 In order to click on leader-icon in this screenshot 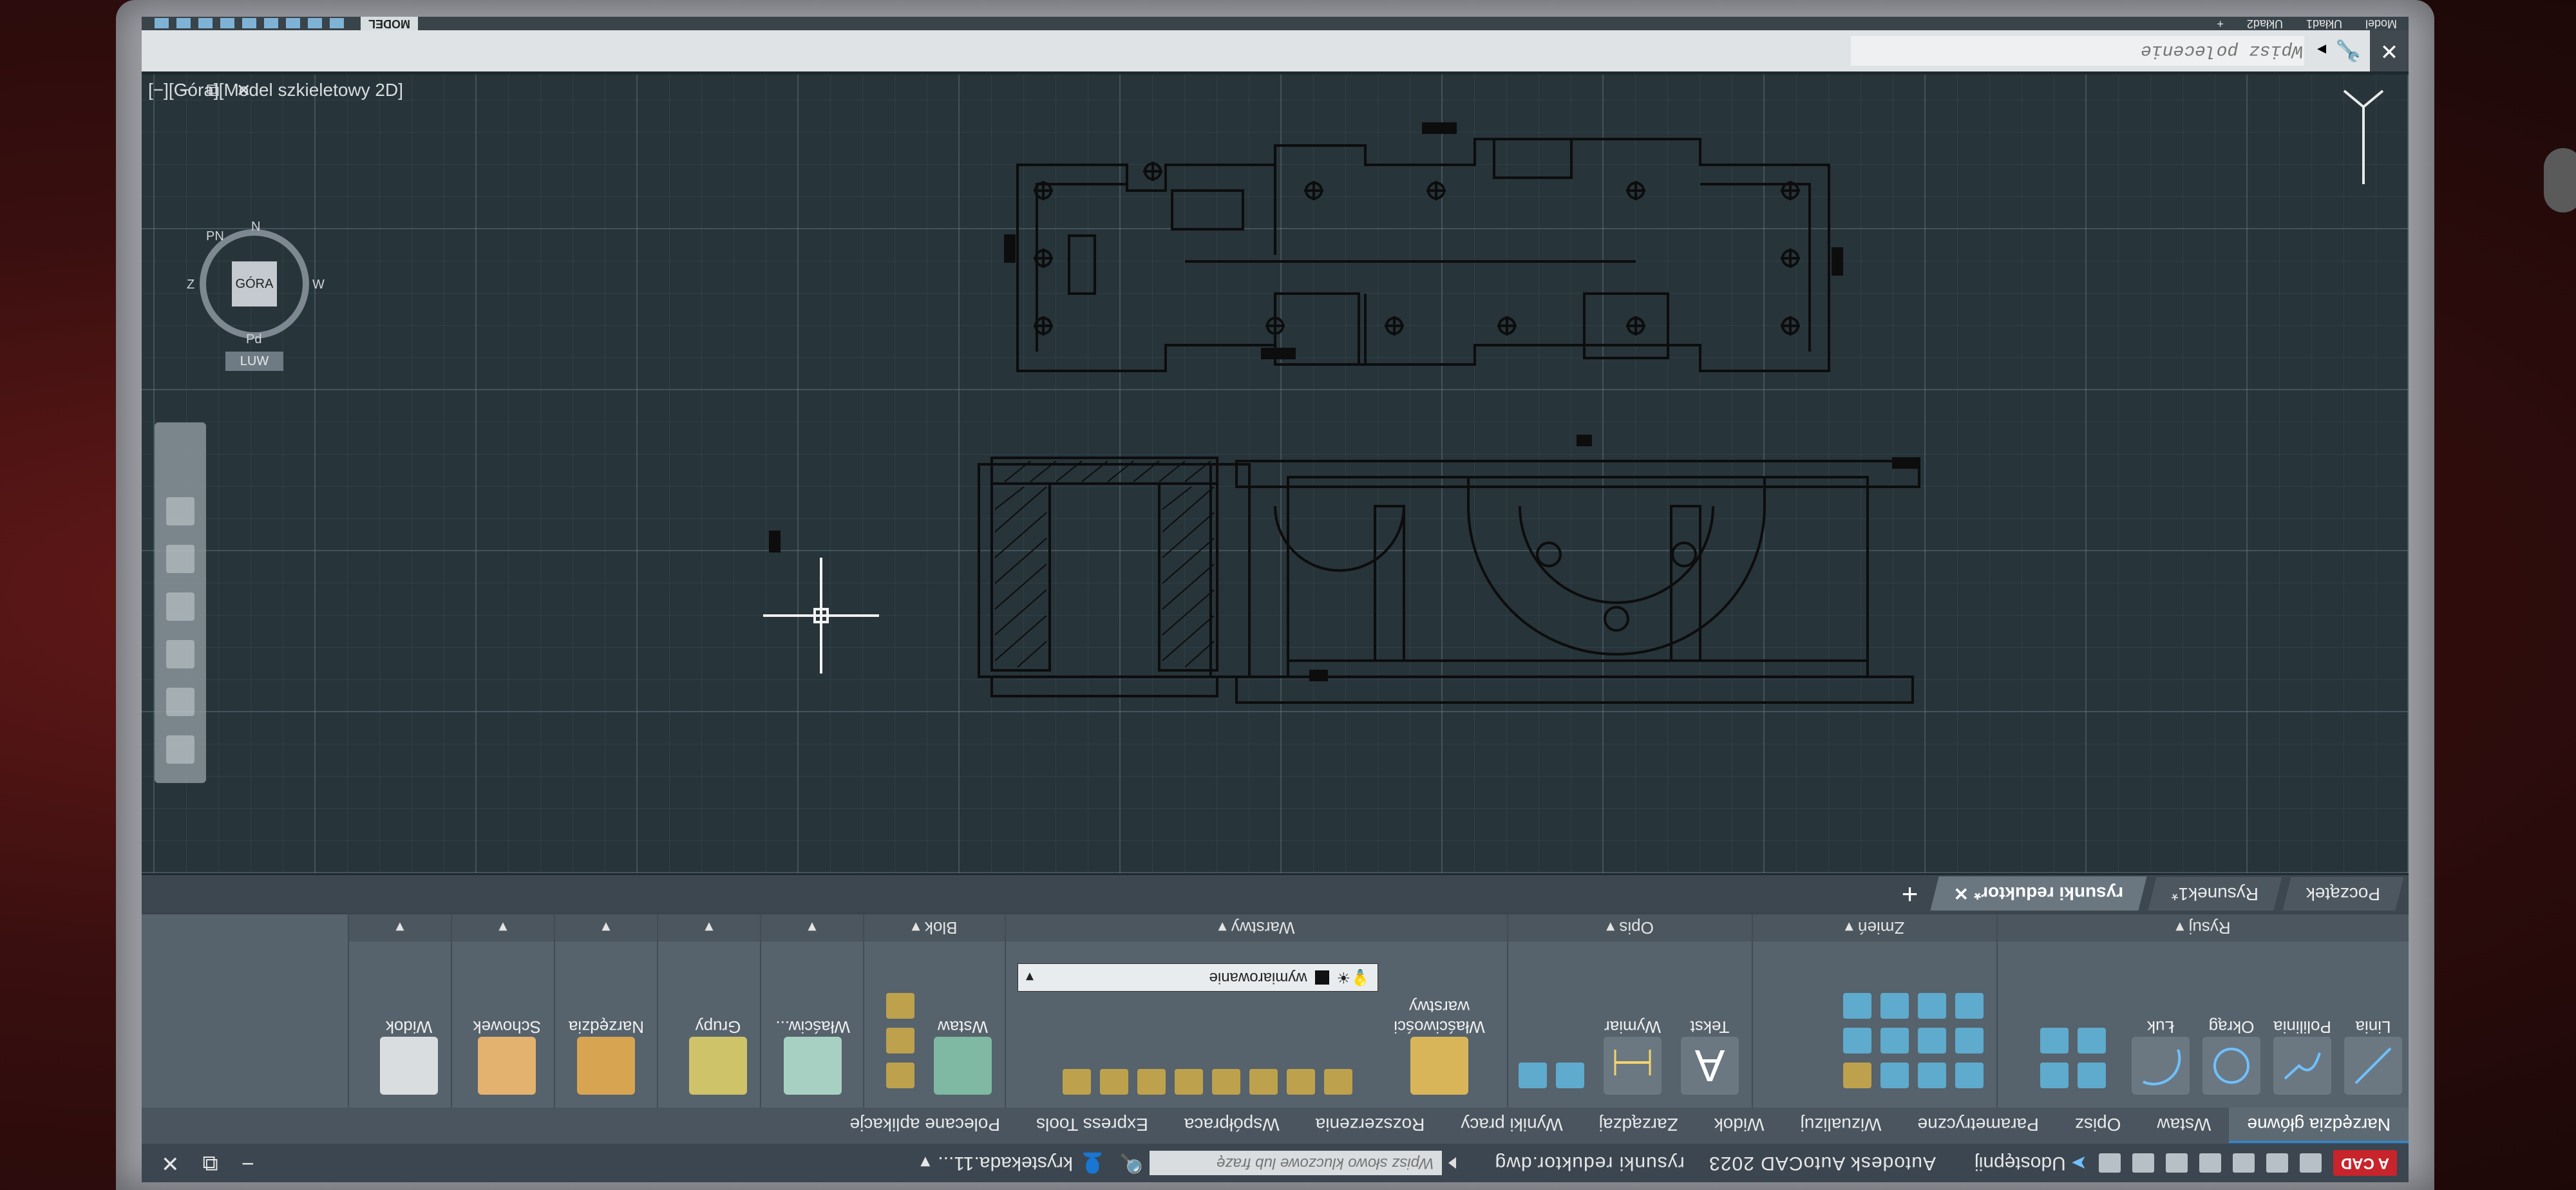, I will do `click(1570, 1075)`.